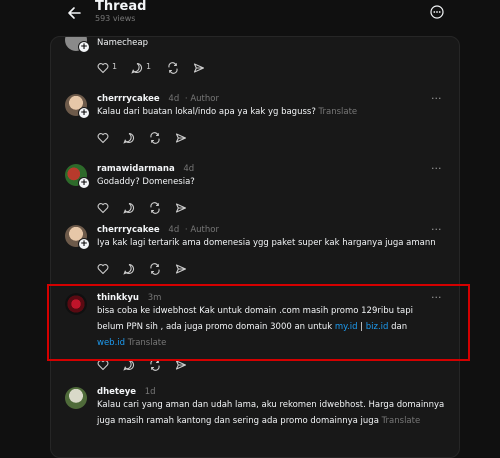 The height and width of the screenshot is (458, 500). Describe the element at coordinates (258, 322) in the screenshot. I see `highlight-box` at that location.